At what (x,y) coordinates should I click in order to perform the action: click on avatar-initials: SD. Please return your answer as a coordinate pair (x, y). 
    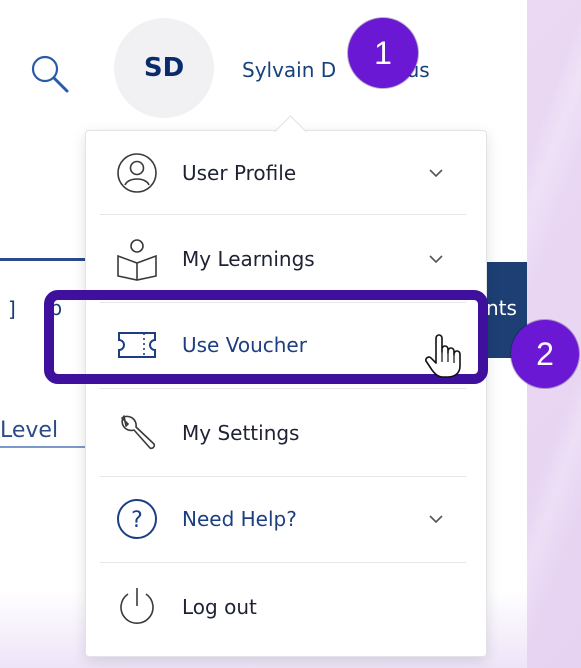
    Looking at the image, I should click on (164, 68).